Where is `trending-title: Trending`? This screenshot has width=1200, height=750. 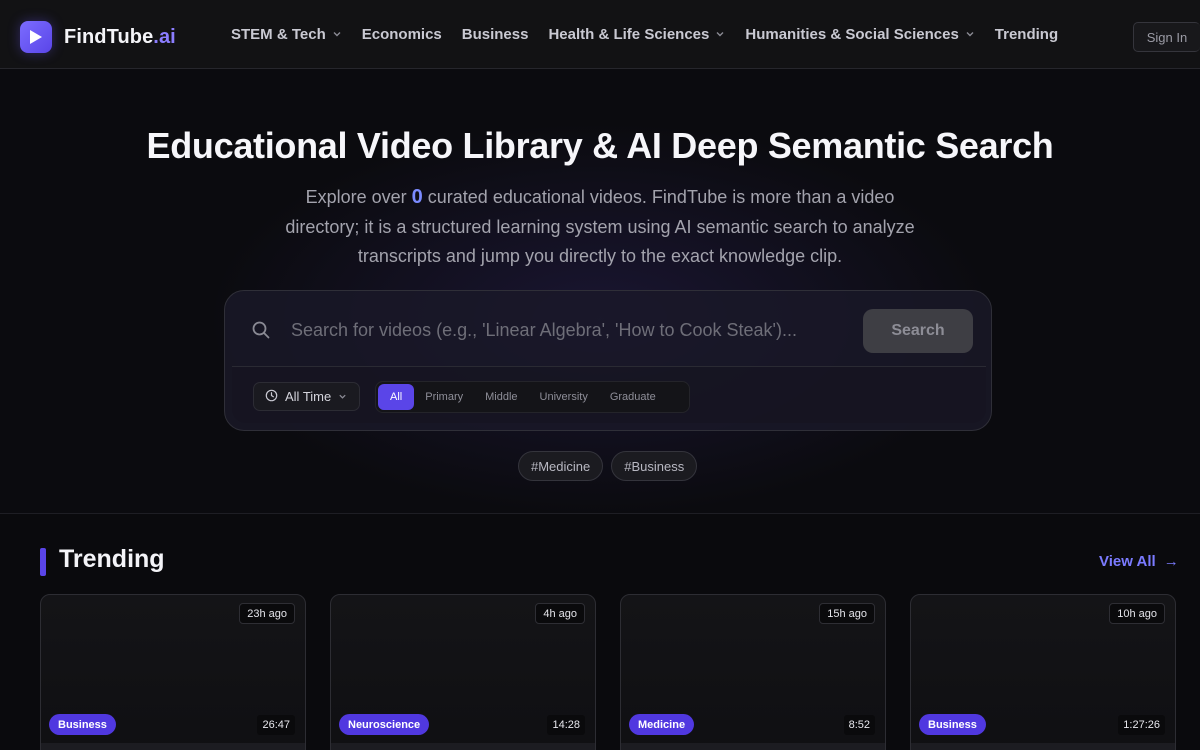
trending-title: Trending is located at coordinates (112, 559).